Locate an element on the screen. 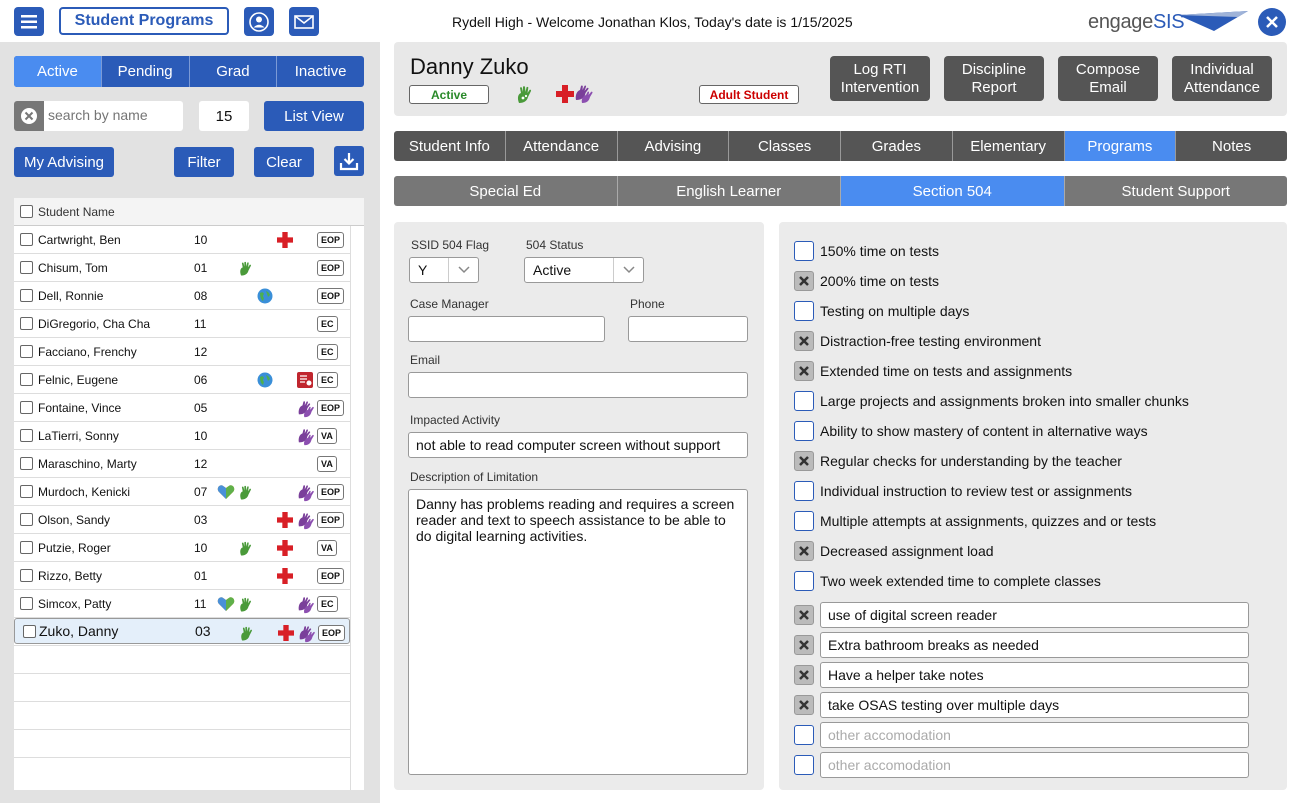 The height and width of the screenshot is (803, 1301). student-name: Felnic, Eugene is located at coordinates (78, 380).